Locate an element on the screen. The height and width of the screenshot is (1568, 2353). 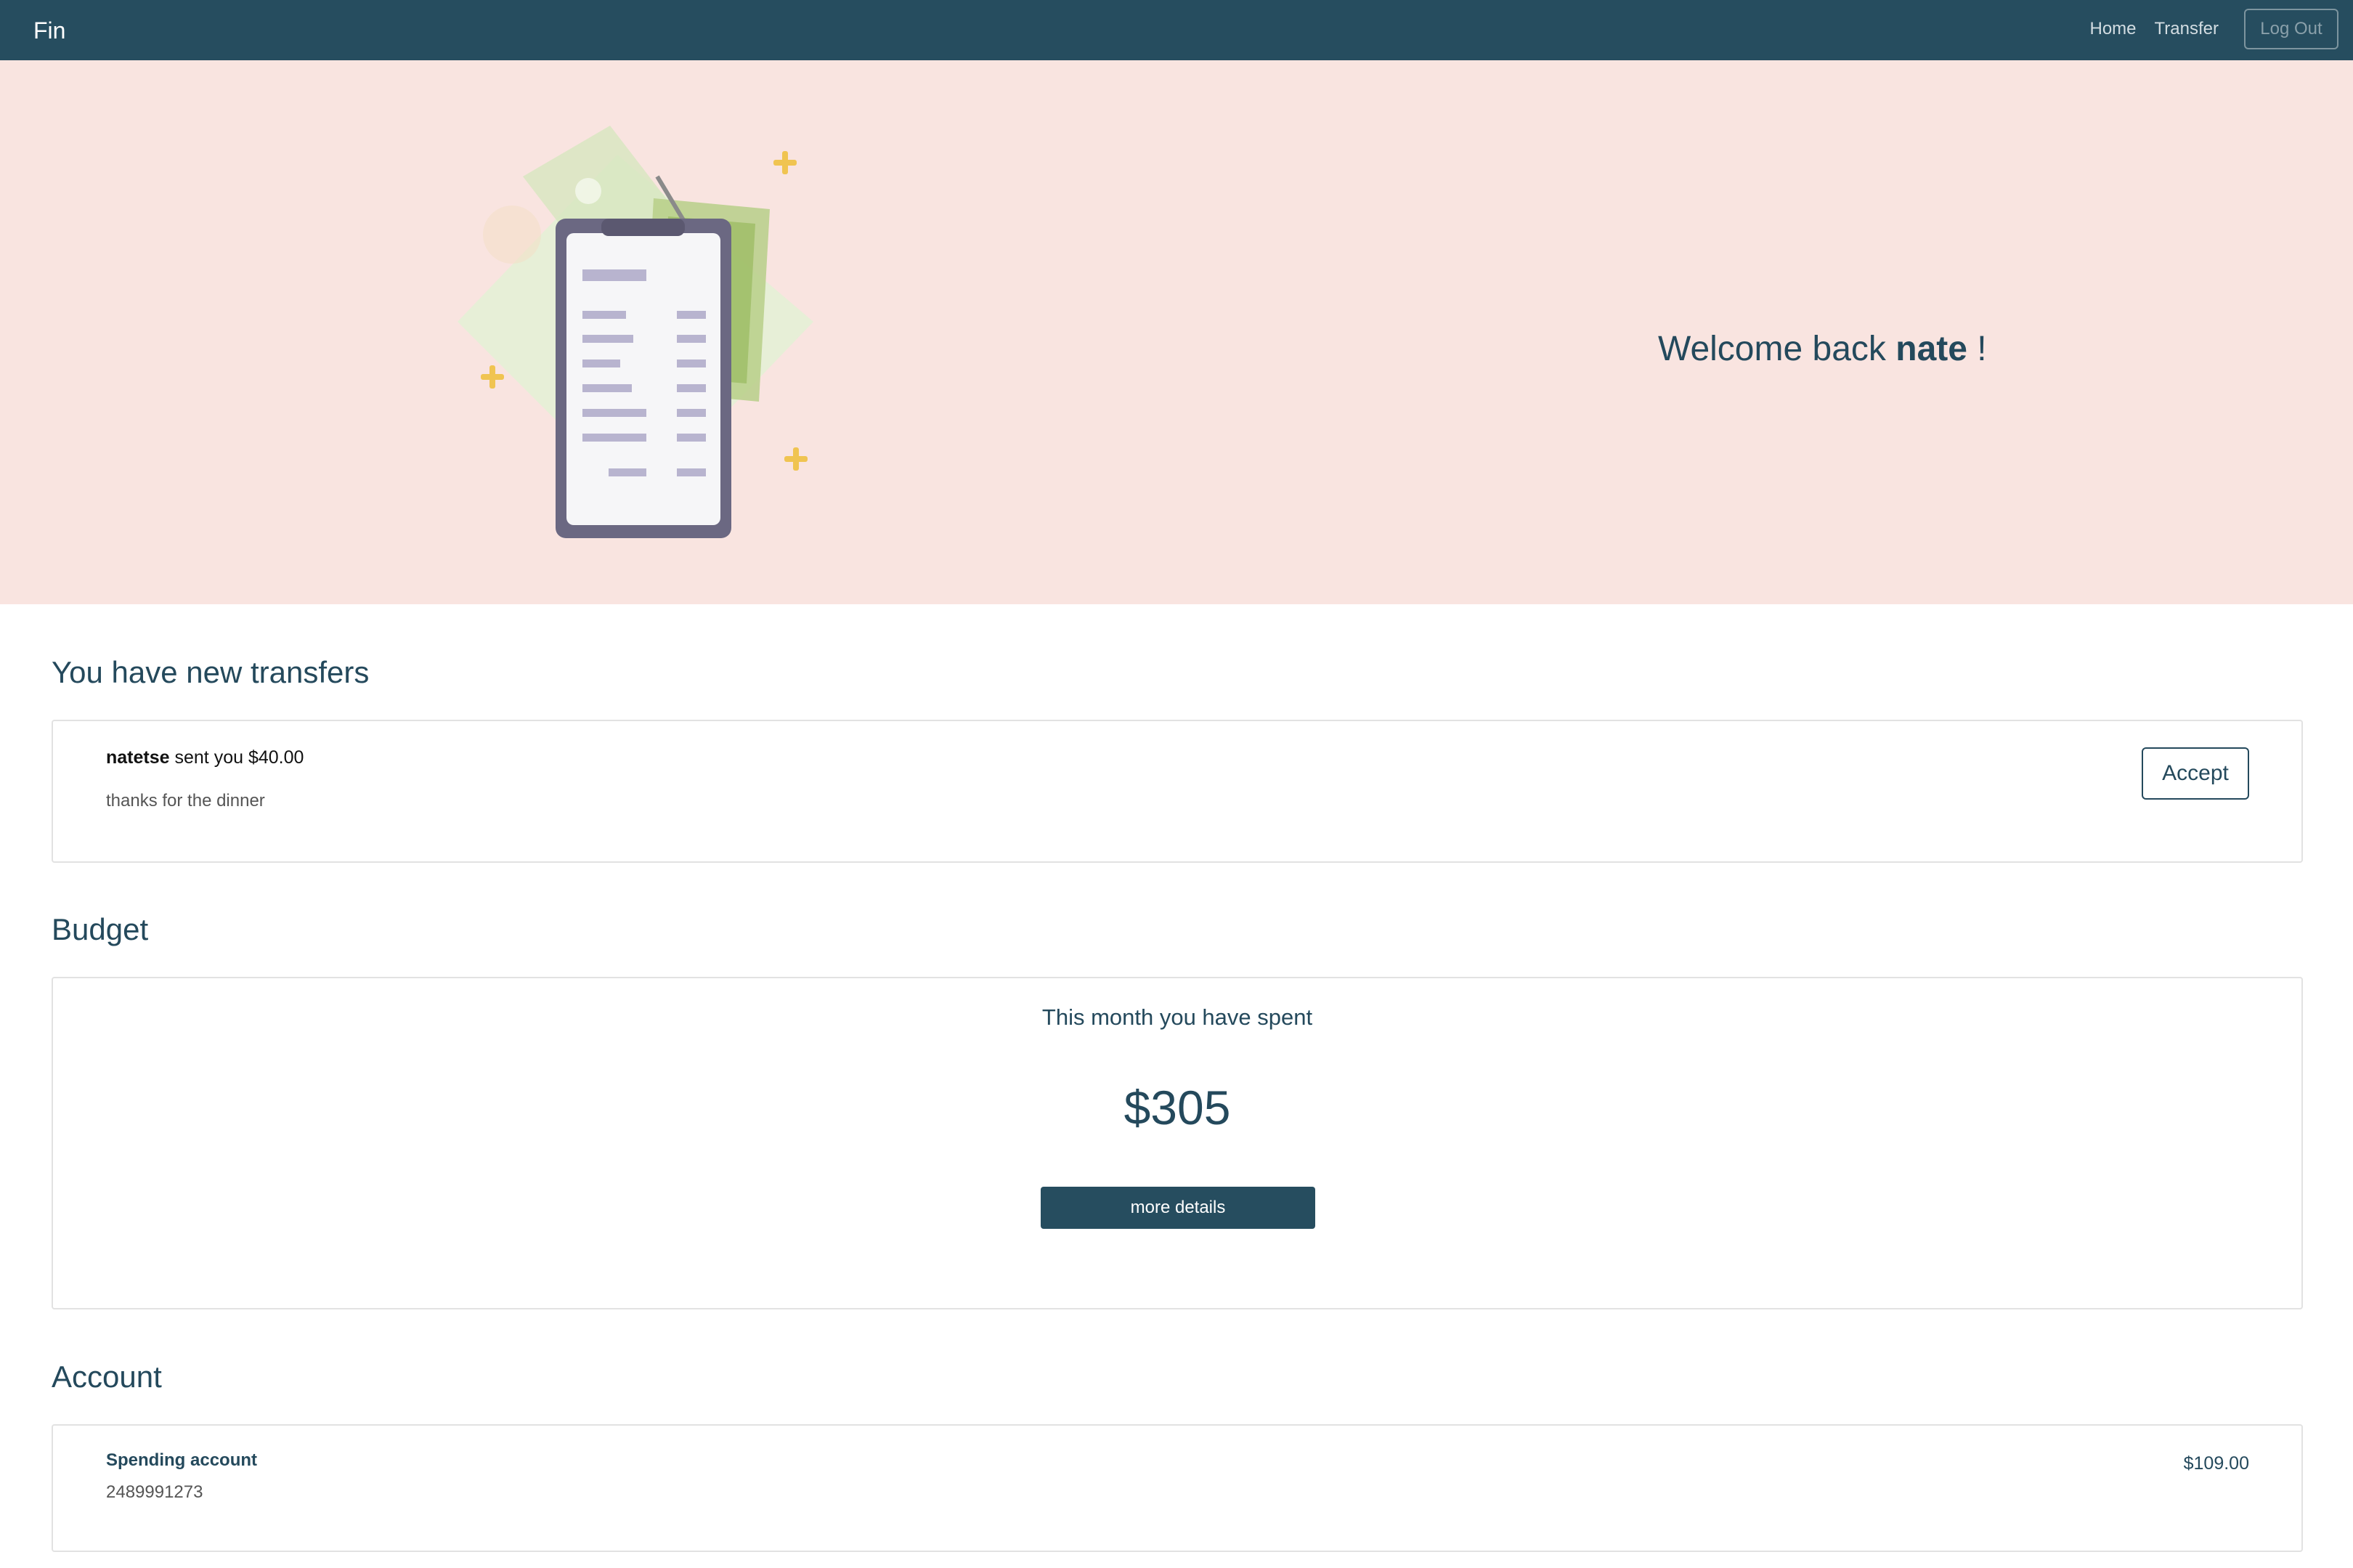
transfer-summary: natetse sent you $40.00 is located at coordinates (205, 757).